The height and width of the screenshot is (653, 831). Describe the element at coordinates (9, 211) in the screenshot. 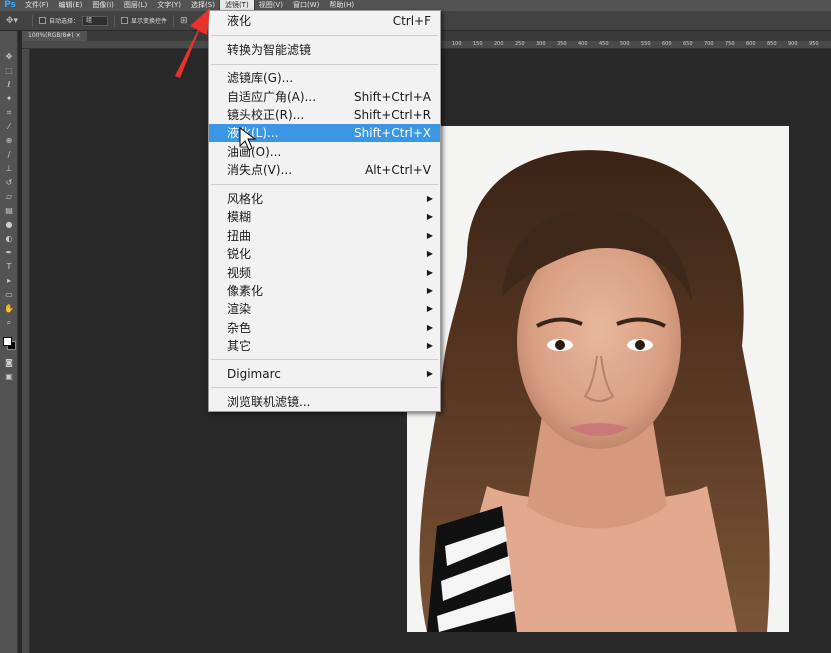

I see `gradient-tool-icon: ▤` at that location.